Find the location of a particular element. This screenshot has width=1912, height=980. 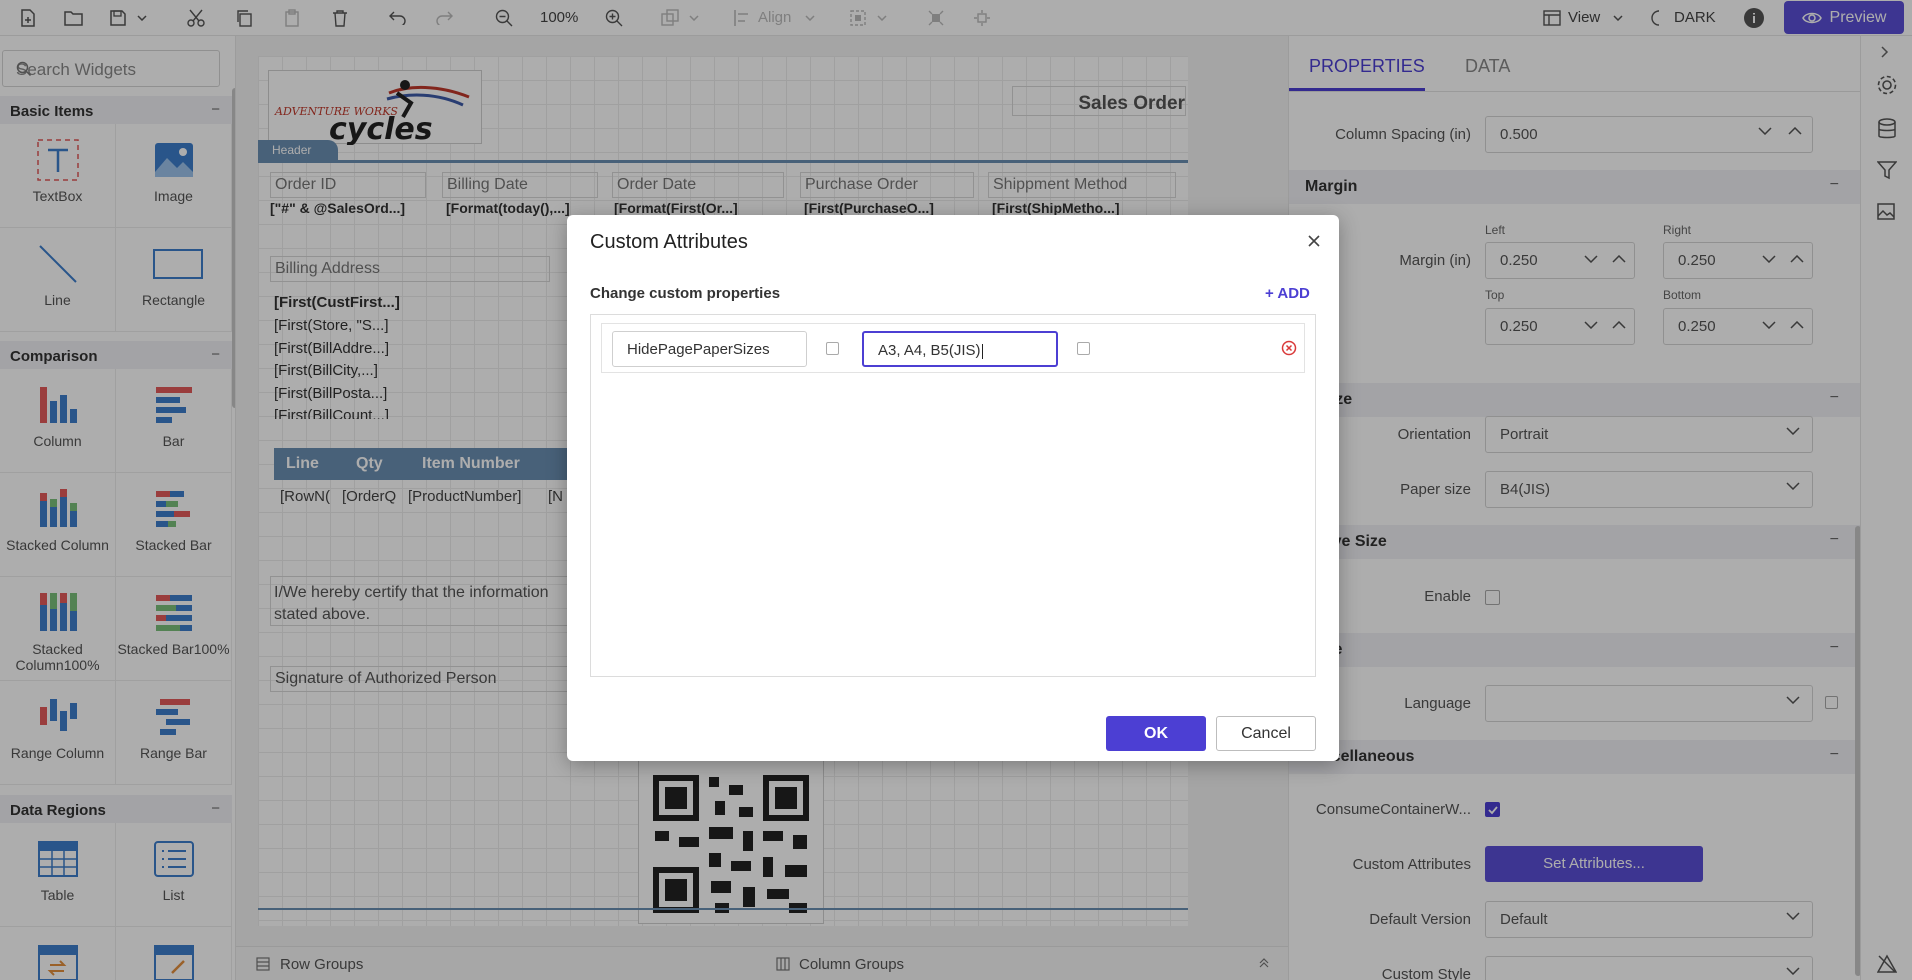

attribute-value-input: A3, A4, B5(JIS) is located at coordinates (960, 349).